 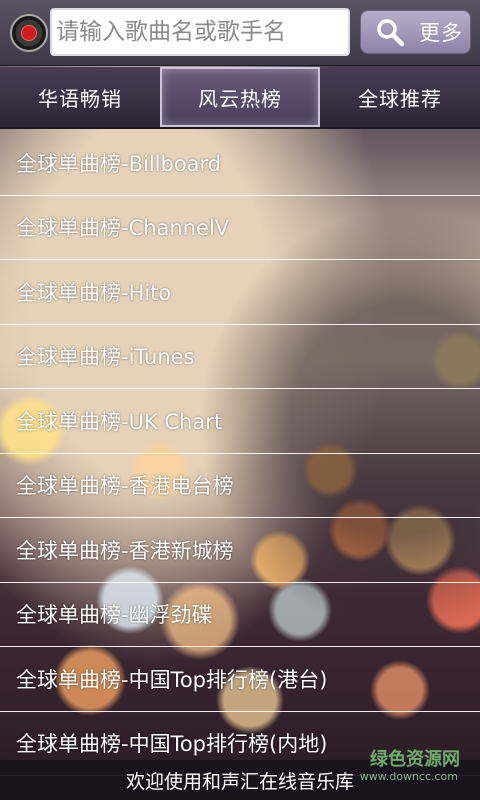 I want to click on watermark: 绿色资源网, so click(x=415, y=759).